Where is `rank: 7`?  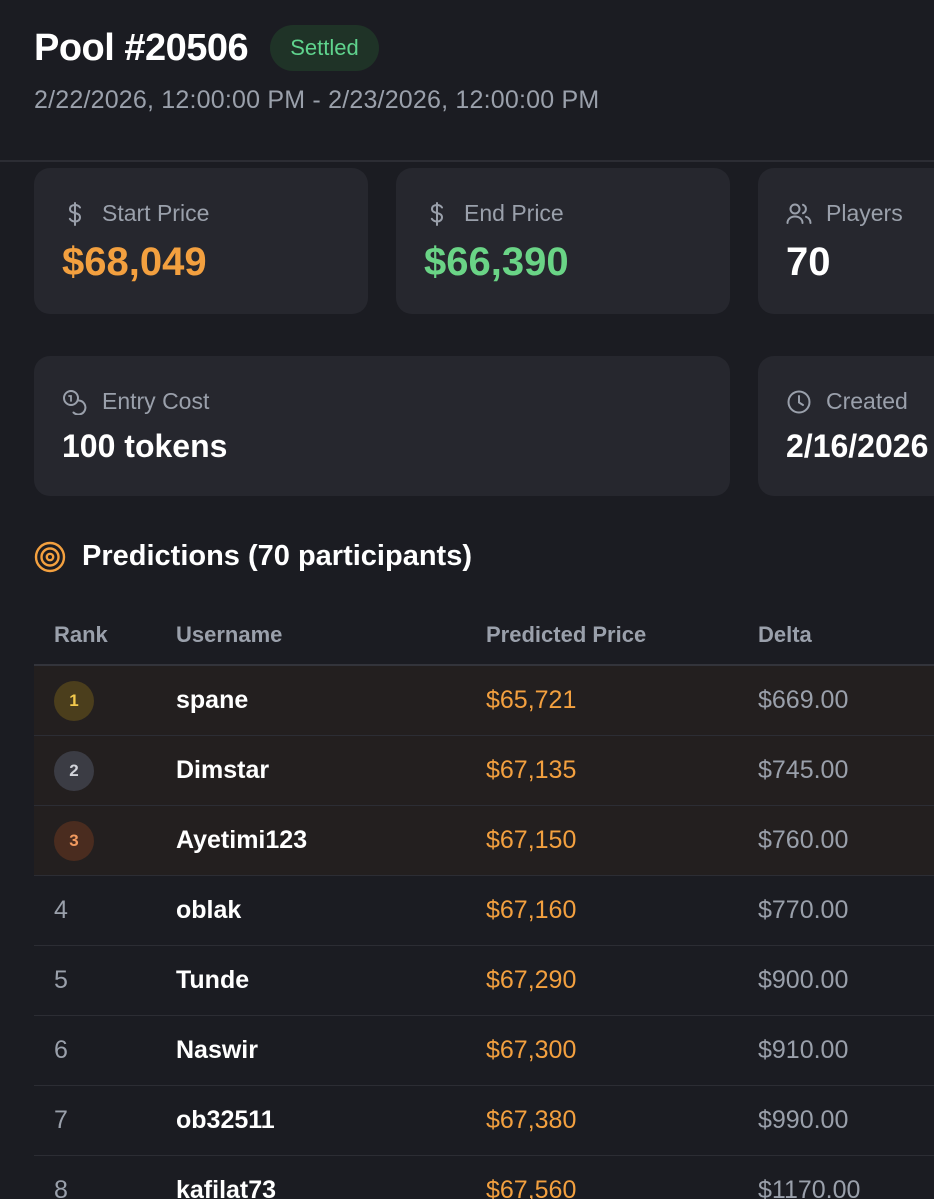
rank: 7 is located at coordinates (61, 1120).